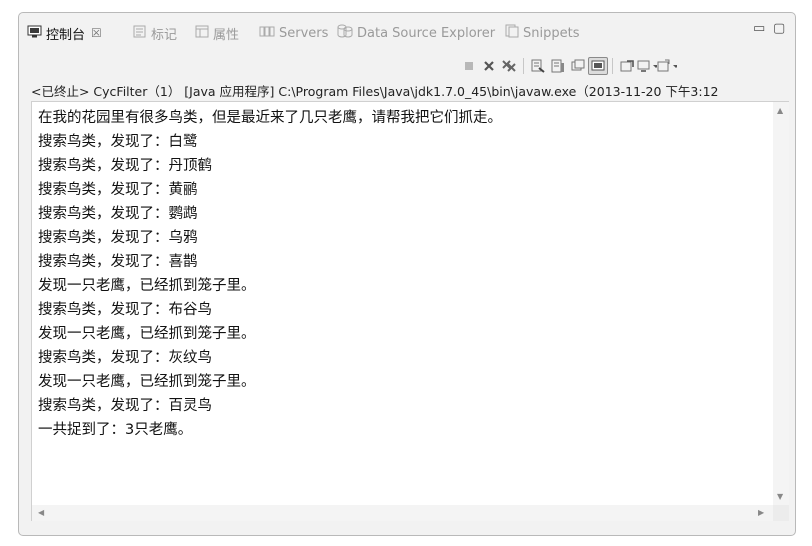  I want to click on stop-icon, so click(469, 66).